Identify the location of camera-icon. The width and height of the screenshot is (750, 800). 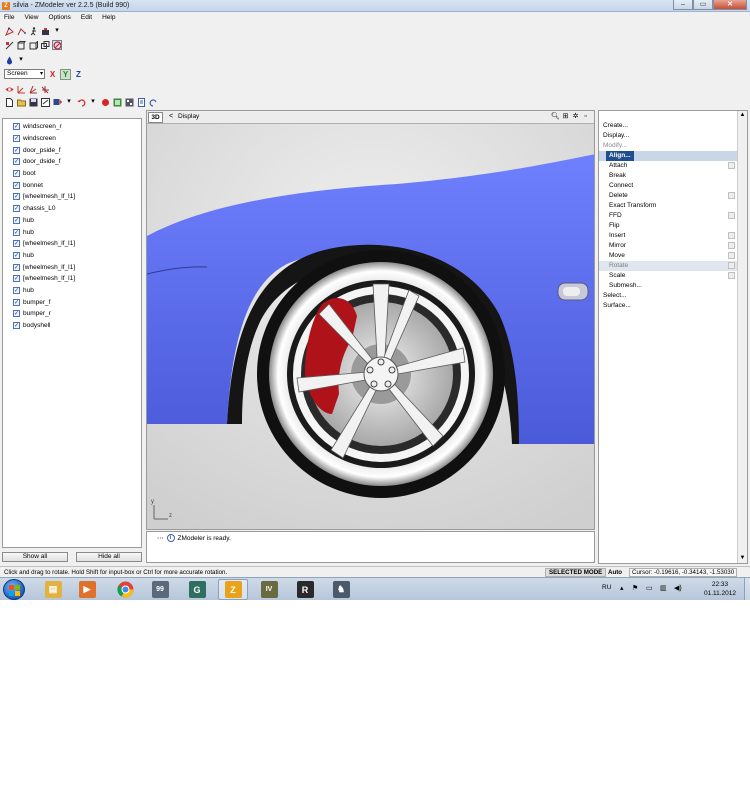
(45, 31).